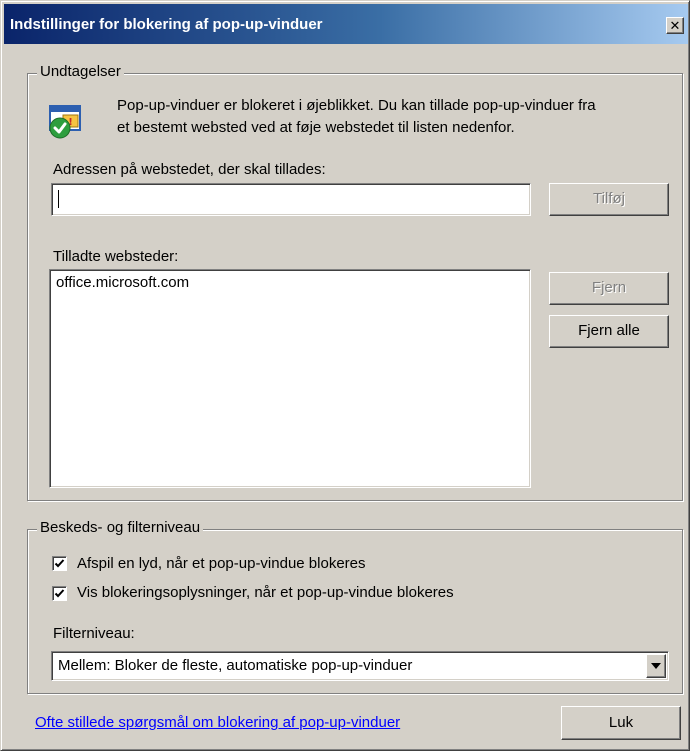  I want to click on popup-shield-check-icon: !, so click(66, 124).